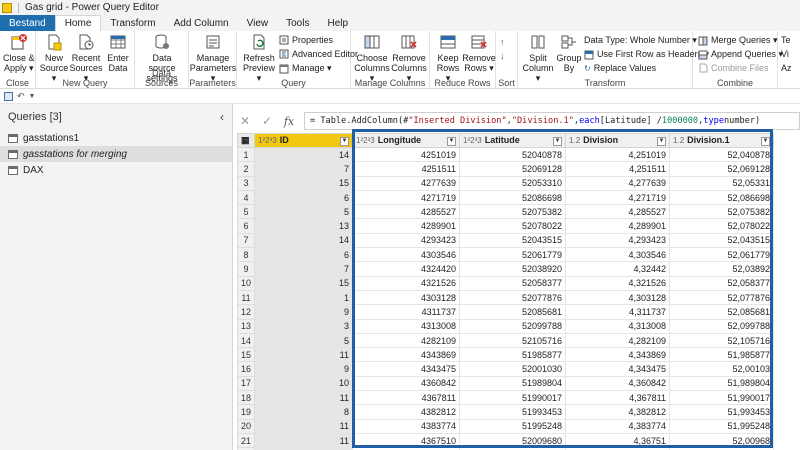 The width and height of the screenshot is (800, 450). I want to click on table-cell: 52,040878, so click(722, 154).